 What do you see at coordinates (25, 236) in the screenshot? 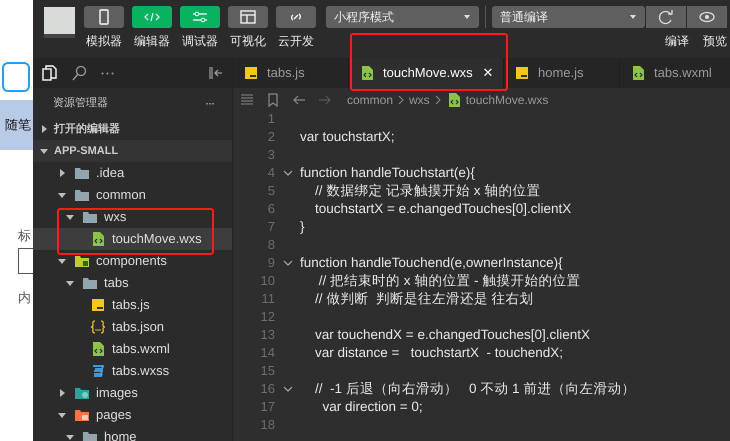
I see `page-text: 标` at bounding box center [25, 236].